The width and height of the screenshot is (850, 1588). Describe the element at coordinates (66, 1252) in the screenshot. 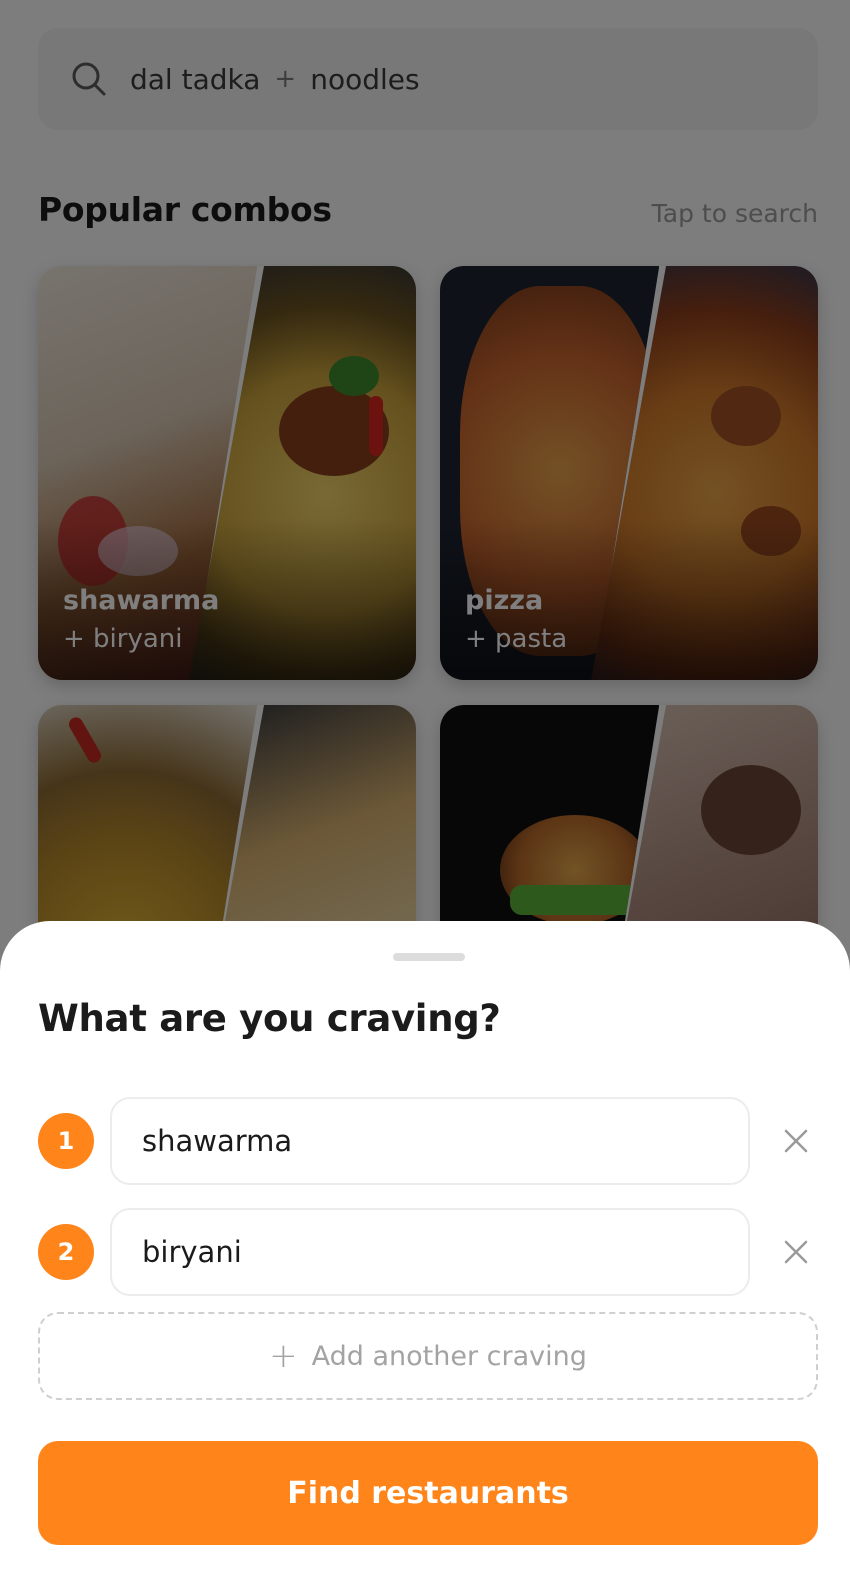

I see `craving-number-badge: 2` at that location.